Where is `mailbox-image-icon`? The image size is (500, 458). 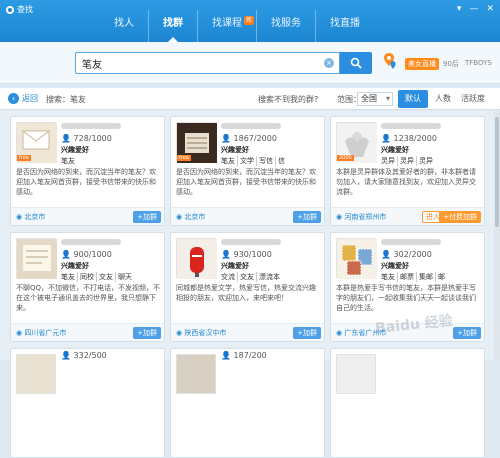
mailbox-image-icon is located at coordinates (197, 259).